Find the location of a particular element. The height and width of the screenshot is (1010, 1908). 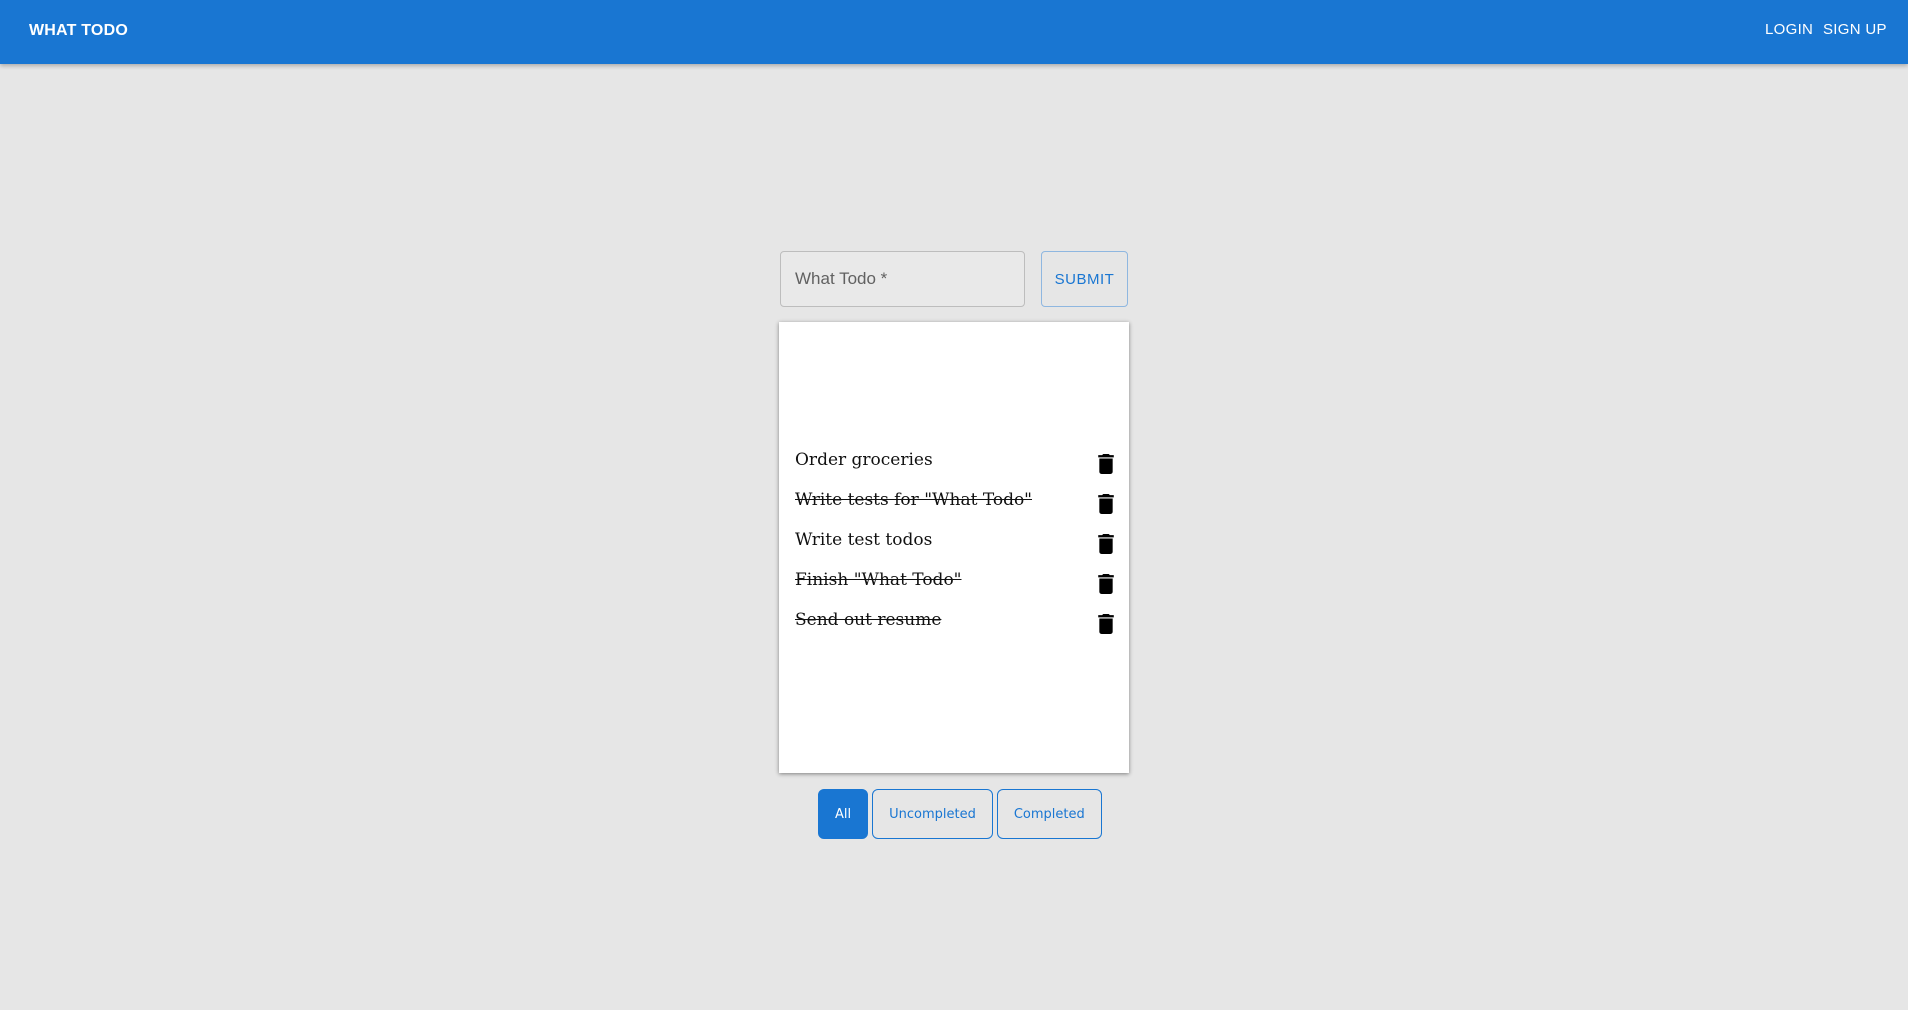

todo-text: Write test todos is located at coordinates (863, 540).